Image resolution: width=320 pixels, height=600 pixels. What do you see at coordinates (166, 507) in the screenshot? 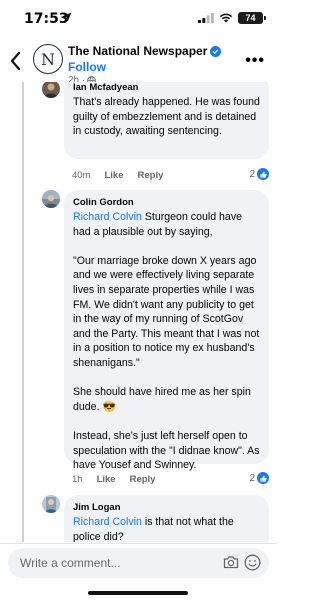
I see `comment-author: Jim Logan` at bounding box center [166, 507].